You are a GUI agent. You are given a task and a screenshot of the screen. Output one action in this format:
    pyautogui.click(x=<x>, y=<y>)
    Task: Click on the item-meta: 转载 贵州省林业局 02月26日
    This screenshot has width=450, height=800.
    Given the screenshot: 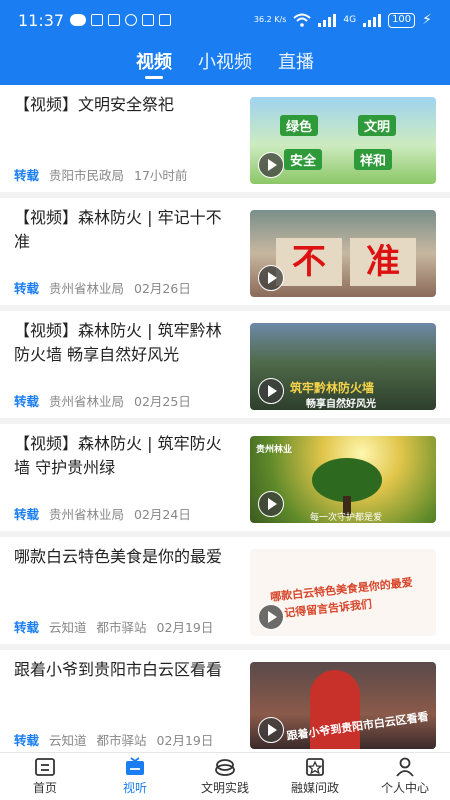 What is the action you would take?
    pyautogui.click(x=102, y=287)
    